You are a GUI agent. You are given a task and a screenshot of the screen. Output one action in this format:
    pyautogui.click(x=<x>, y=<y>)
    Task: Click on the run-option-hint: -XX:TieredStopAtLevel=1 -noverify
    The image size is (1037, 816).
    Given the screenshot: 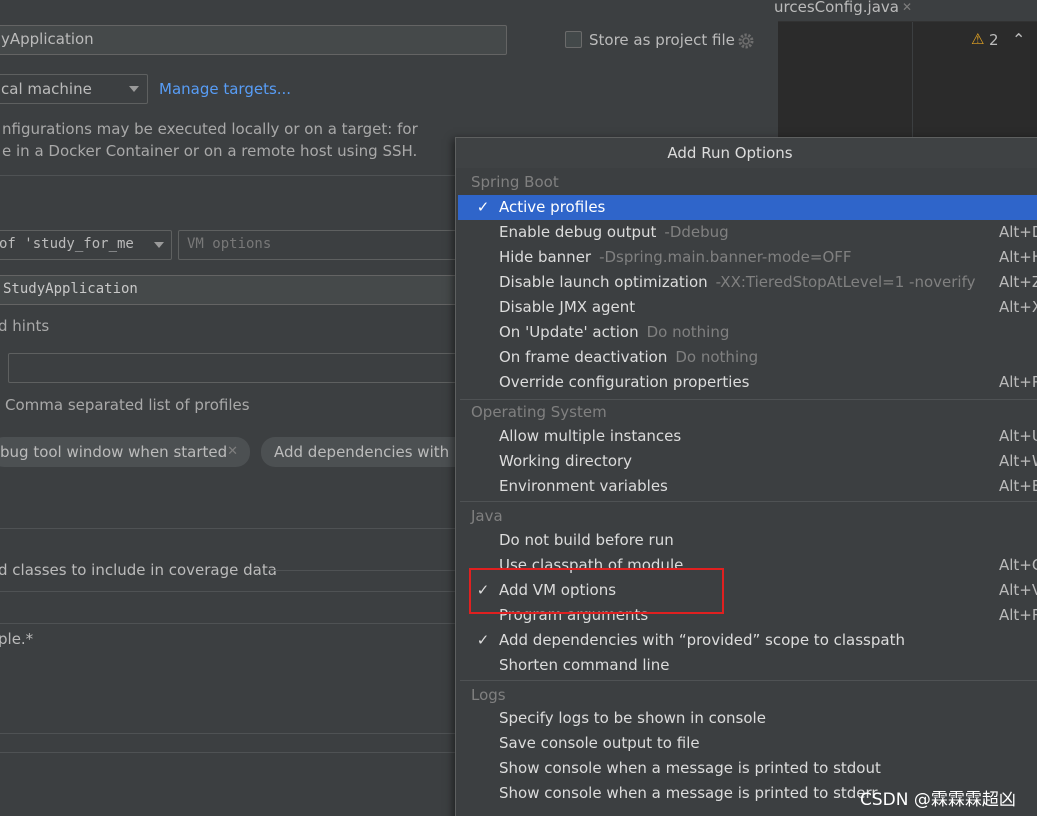 What is the action you would take?
    pyautogui.click(x=845, y=282)
    